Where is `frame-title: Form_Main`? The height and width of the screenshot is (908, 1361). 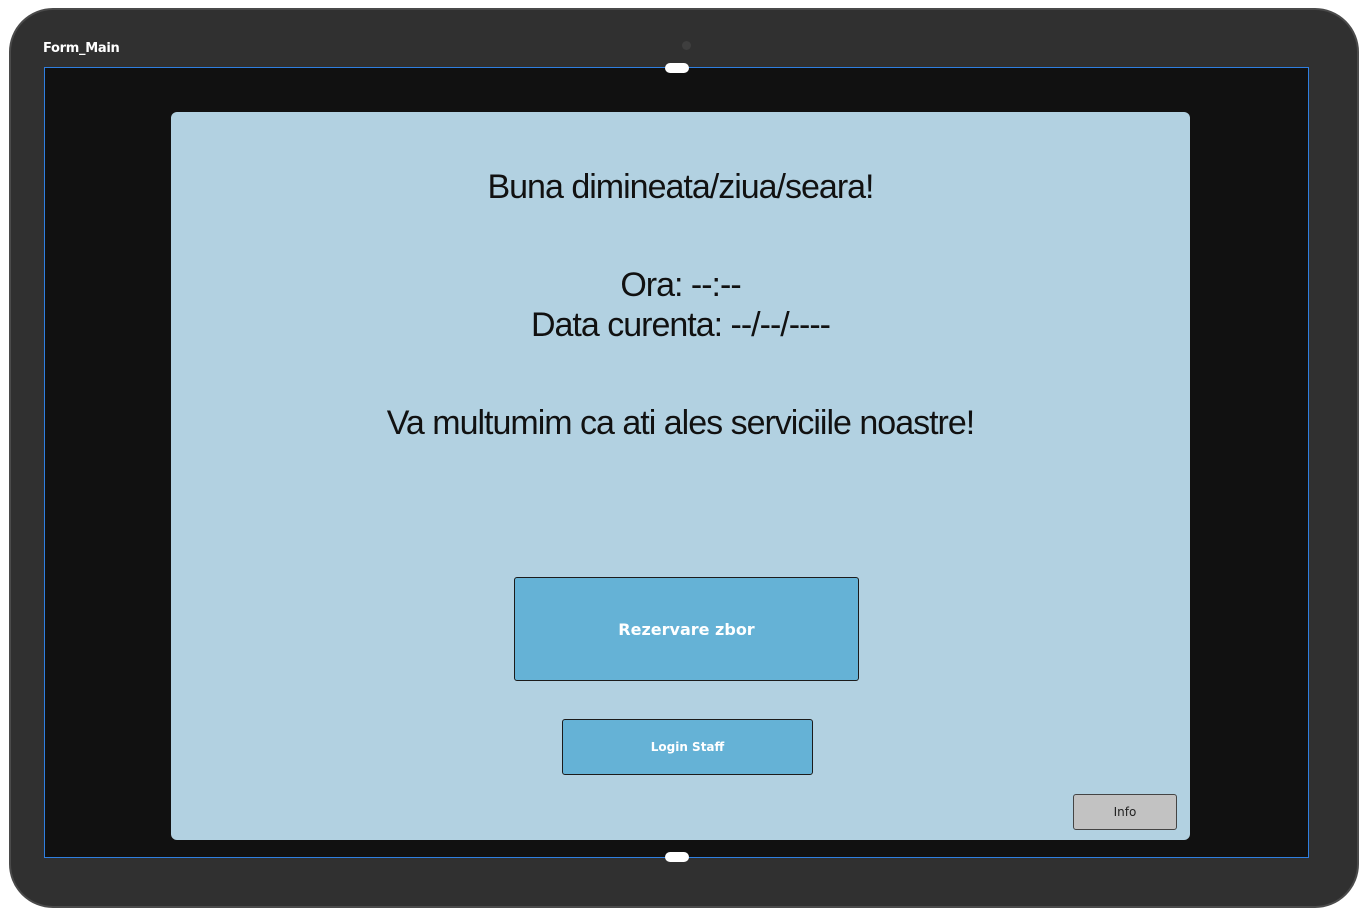
frame-title: Form_Main is located at coordinates (81, 48).